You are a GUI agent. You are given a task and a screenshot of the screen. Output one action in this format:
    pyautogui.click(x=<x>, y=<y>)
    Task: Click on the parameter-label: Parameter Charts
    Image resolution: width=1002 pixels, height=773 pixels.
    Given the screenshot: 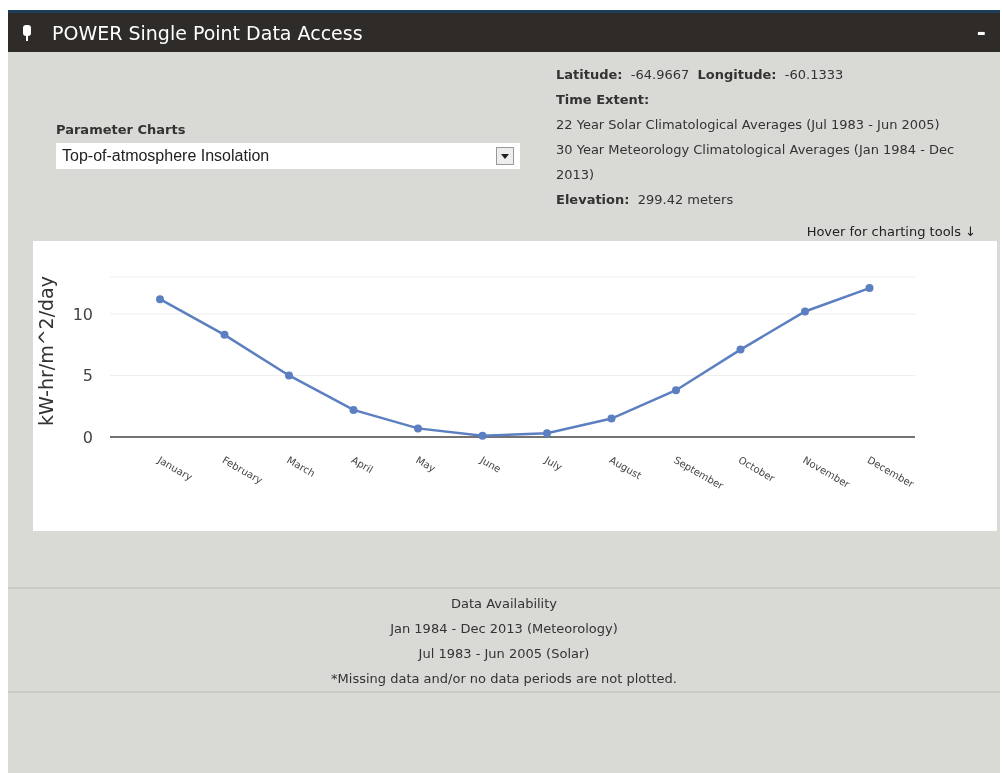 What is the action you would take?
    pyautogui.click(x=121, y=129)
    